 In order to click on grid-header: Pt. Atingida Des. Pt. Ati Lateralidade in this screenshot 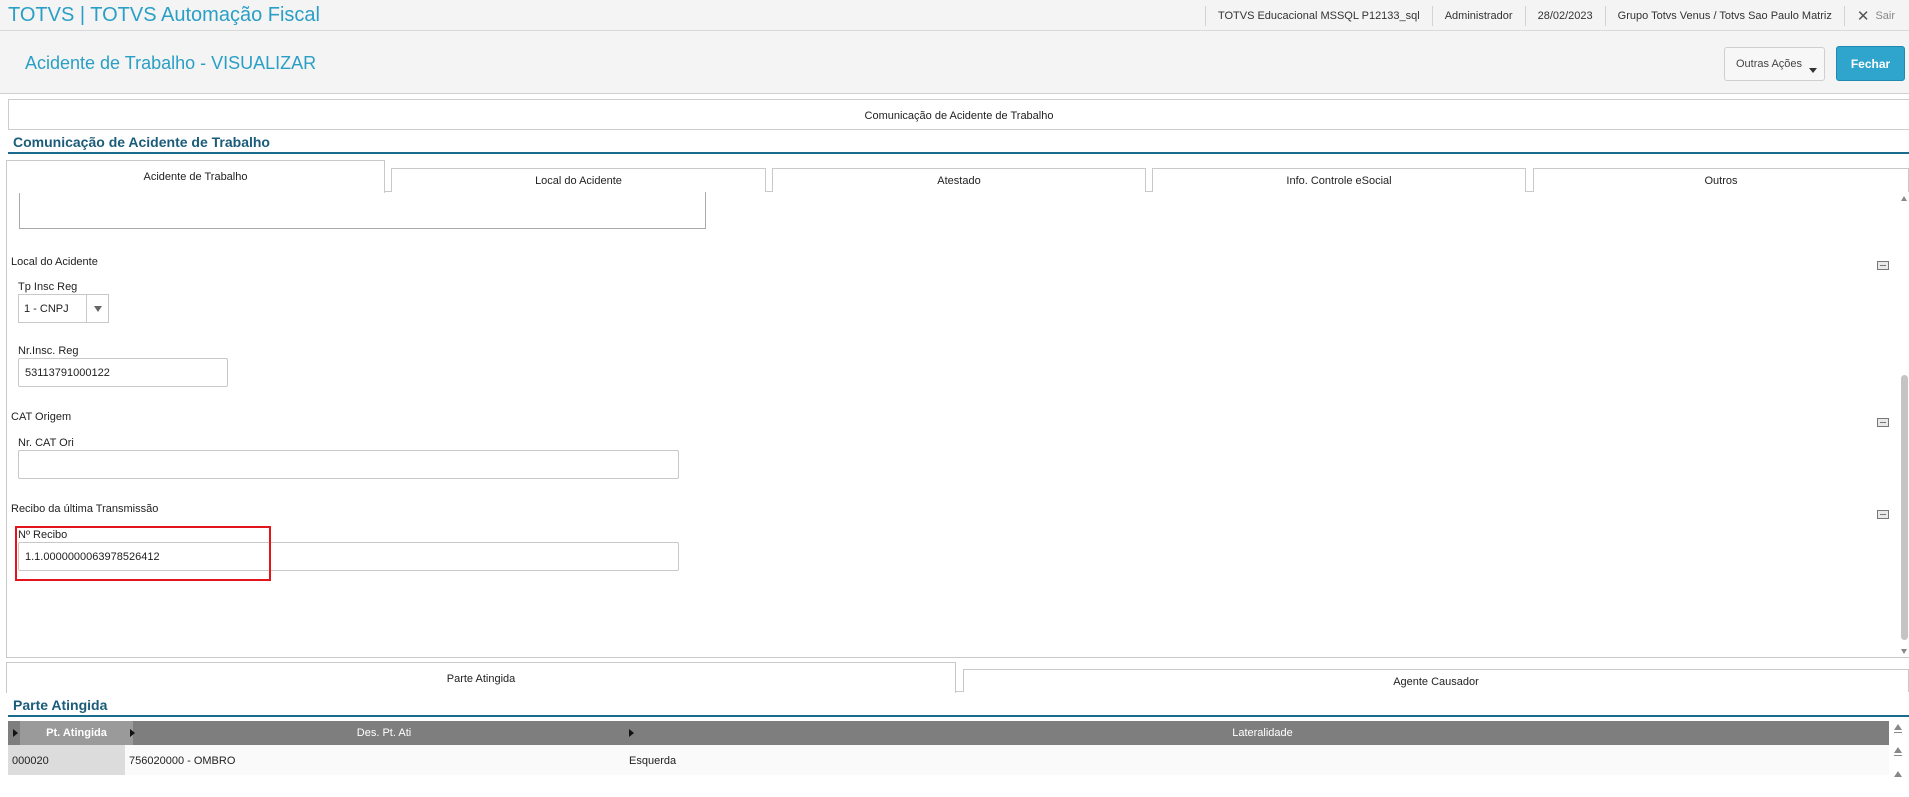, I will do `click(948, 733)`.